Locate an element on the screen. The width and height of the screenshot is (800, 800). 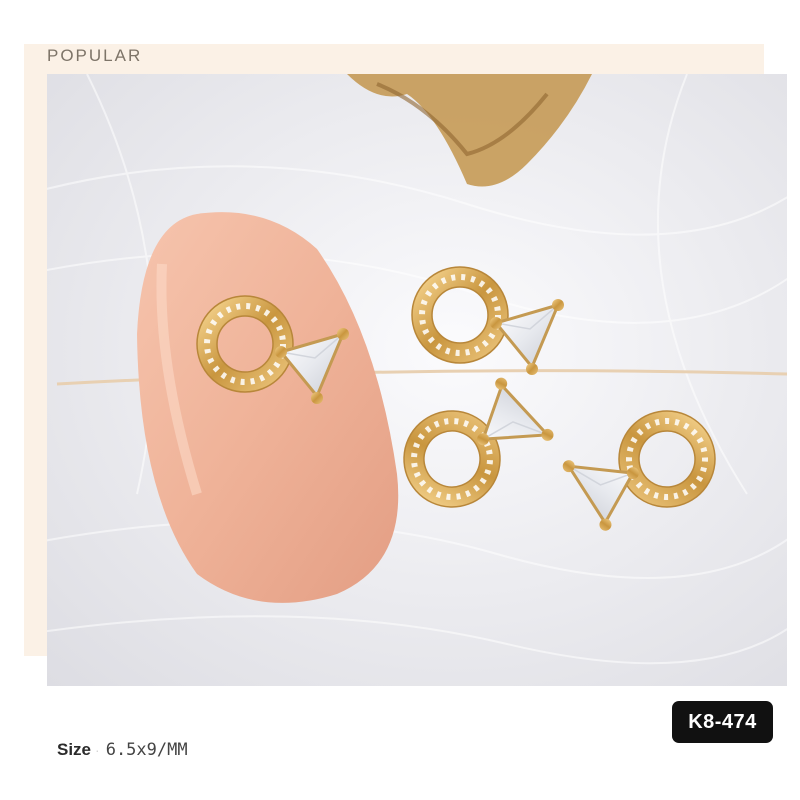
size-row: Size · 6.5x9/MM is located at coordinates (122, 754).